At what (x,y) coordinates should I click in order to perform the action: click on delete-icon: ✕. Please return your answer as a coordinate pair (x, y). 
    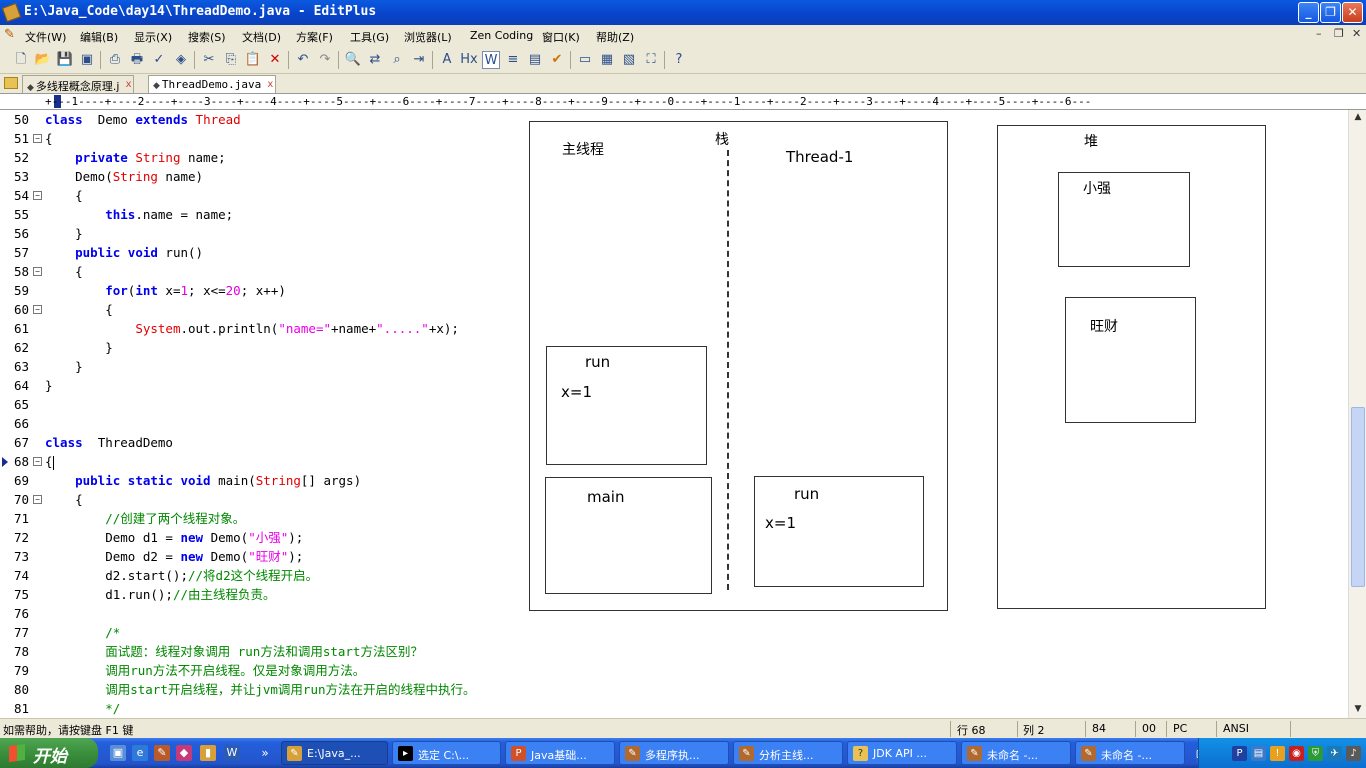
    Looking at the image, I should click on (275, 60).